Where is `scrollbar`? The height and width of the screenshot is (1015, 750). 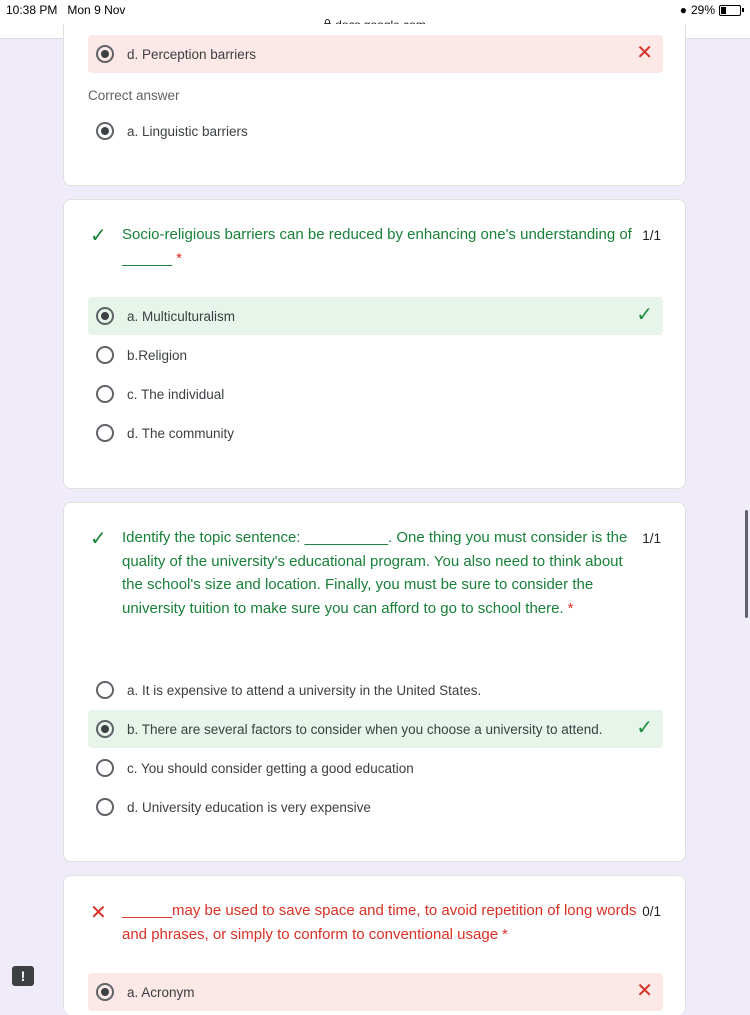
scrollbar is located at coordinates (746, 564).